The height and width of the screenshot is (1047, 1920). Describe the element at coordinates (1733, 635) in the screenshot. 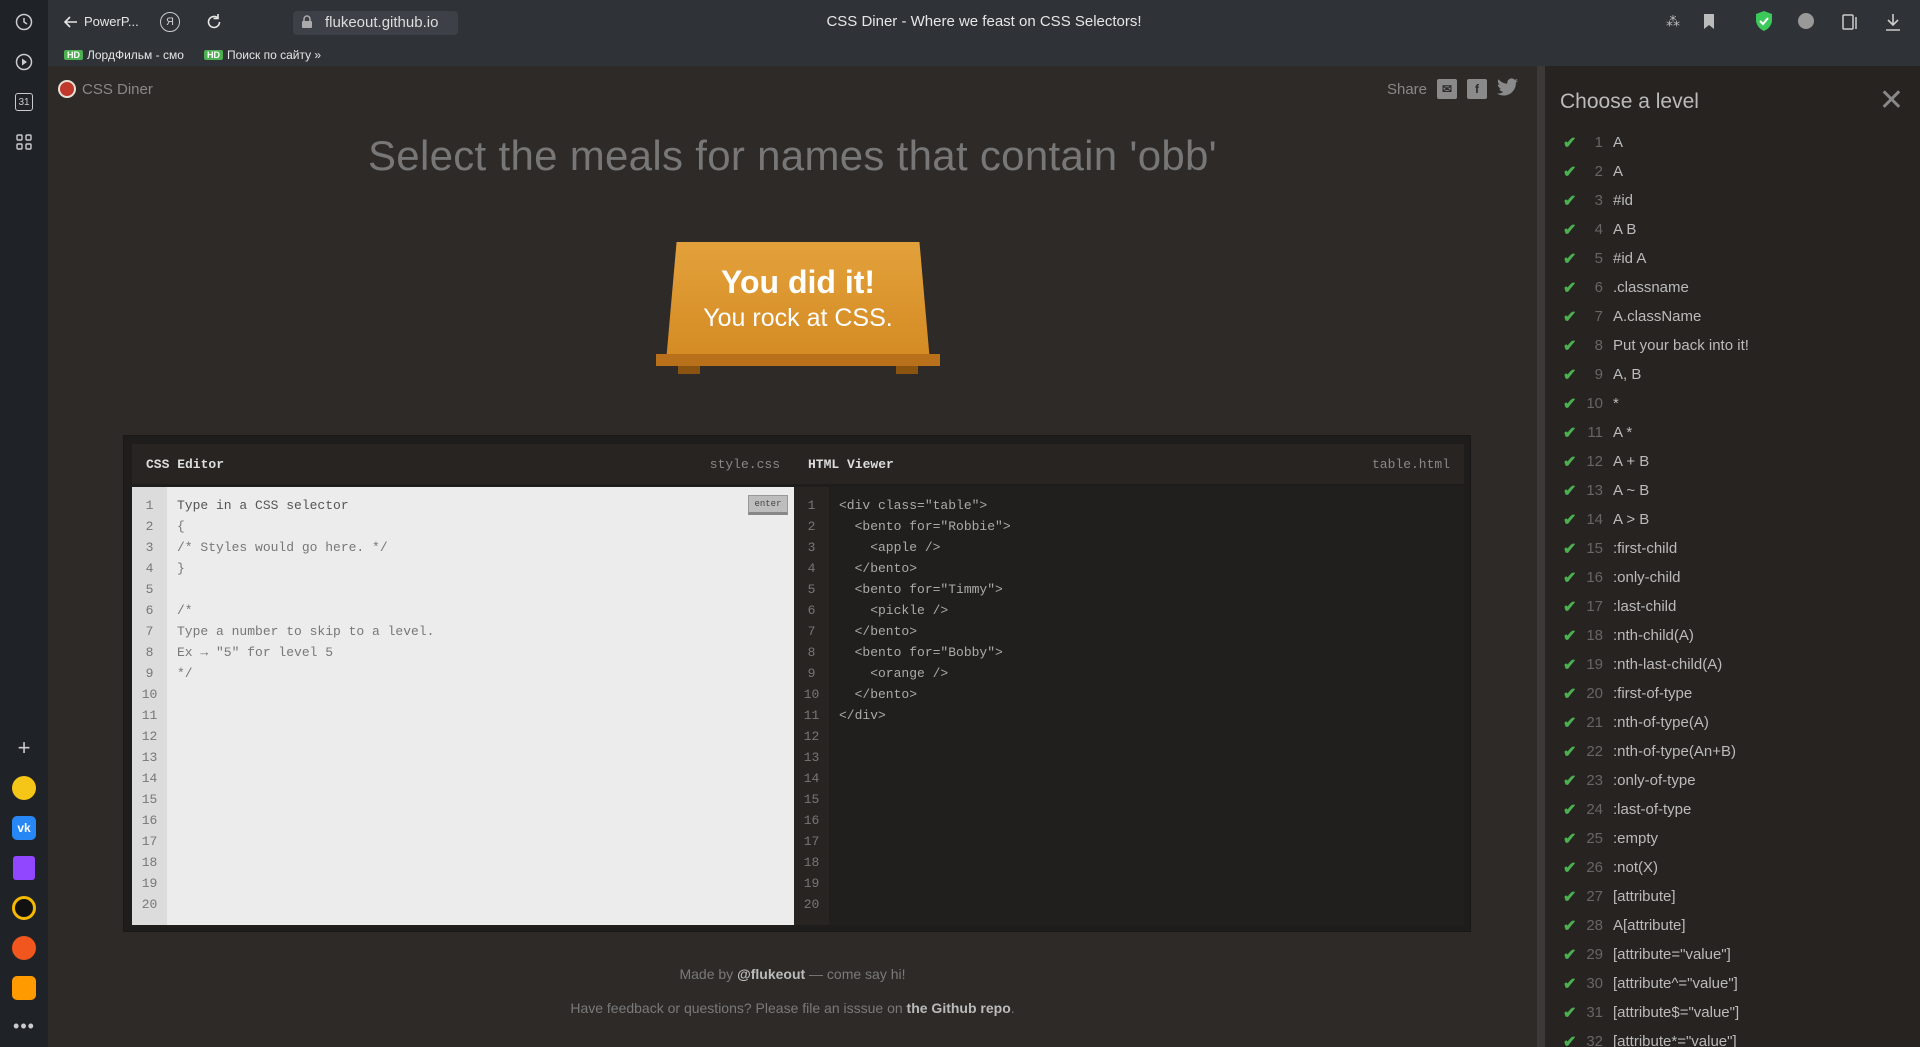

I see `level-item: ✔ 18:nth-child(A)` at that location.